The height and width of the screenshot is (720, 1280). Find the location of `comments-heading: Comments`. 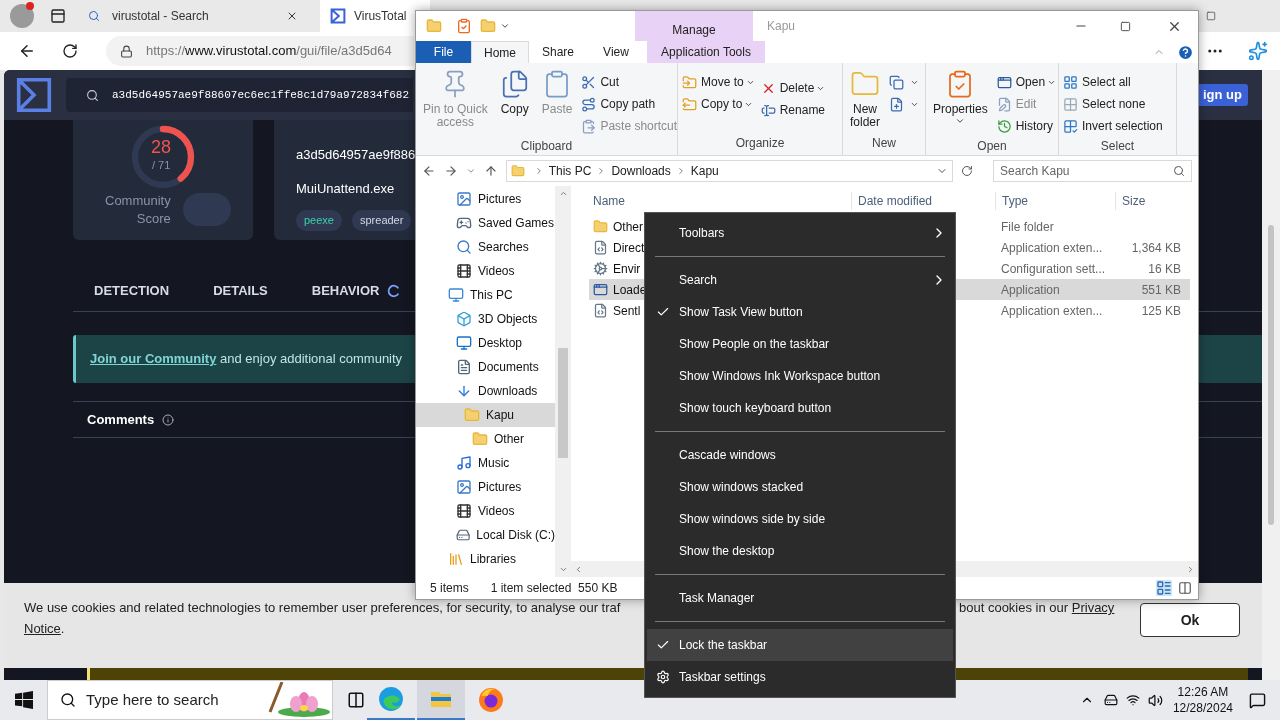

comments-heading: Comments is located at coordinates (121, 419).